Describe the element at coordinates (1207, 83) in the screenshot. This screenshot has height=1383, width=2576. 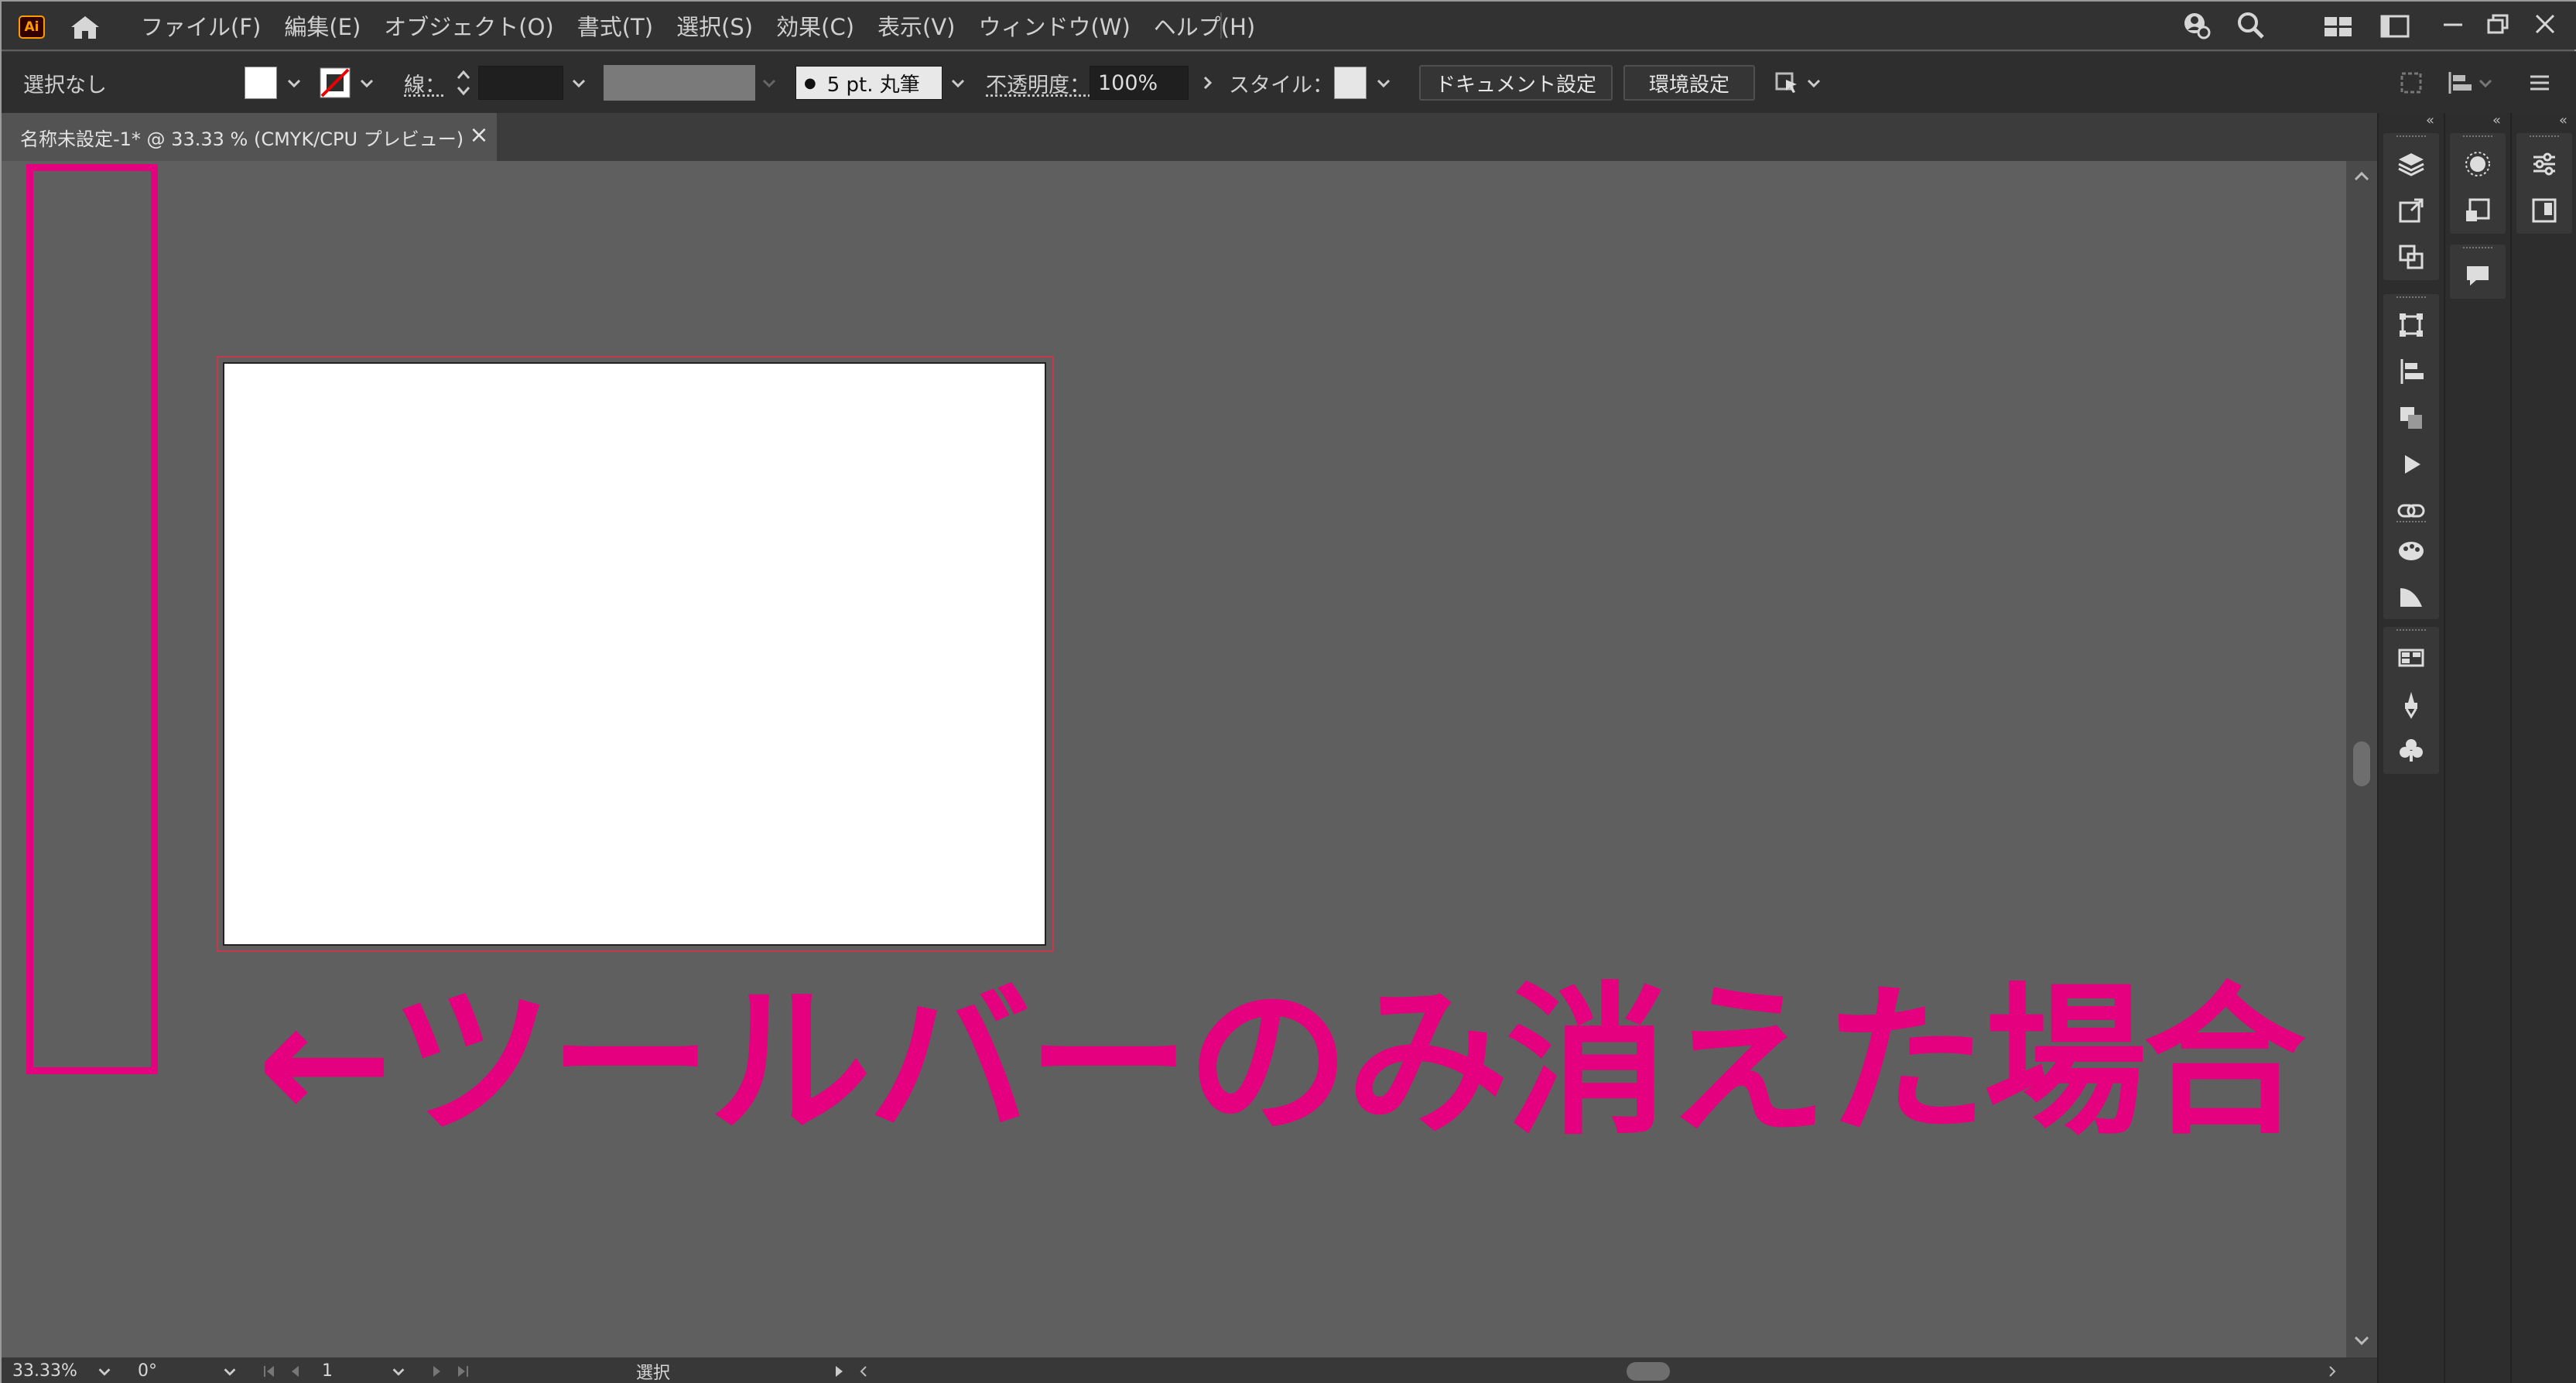
I see `chevron-right-icon` at that location.